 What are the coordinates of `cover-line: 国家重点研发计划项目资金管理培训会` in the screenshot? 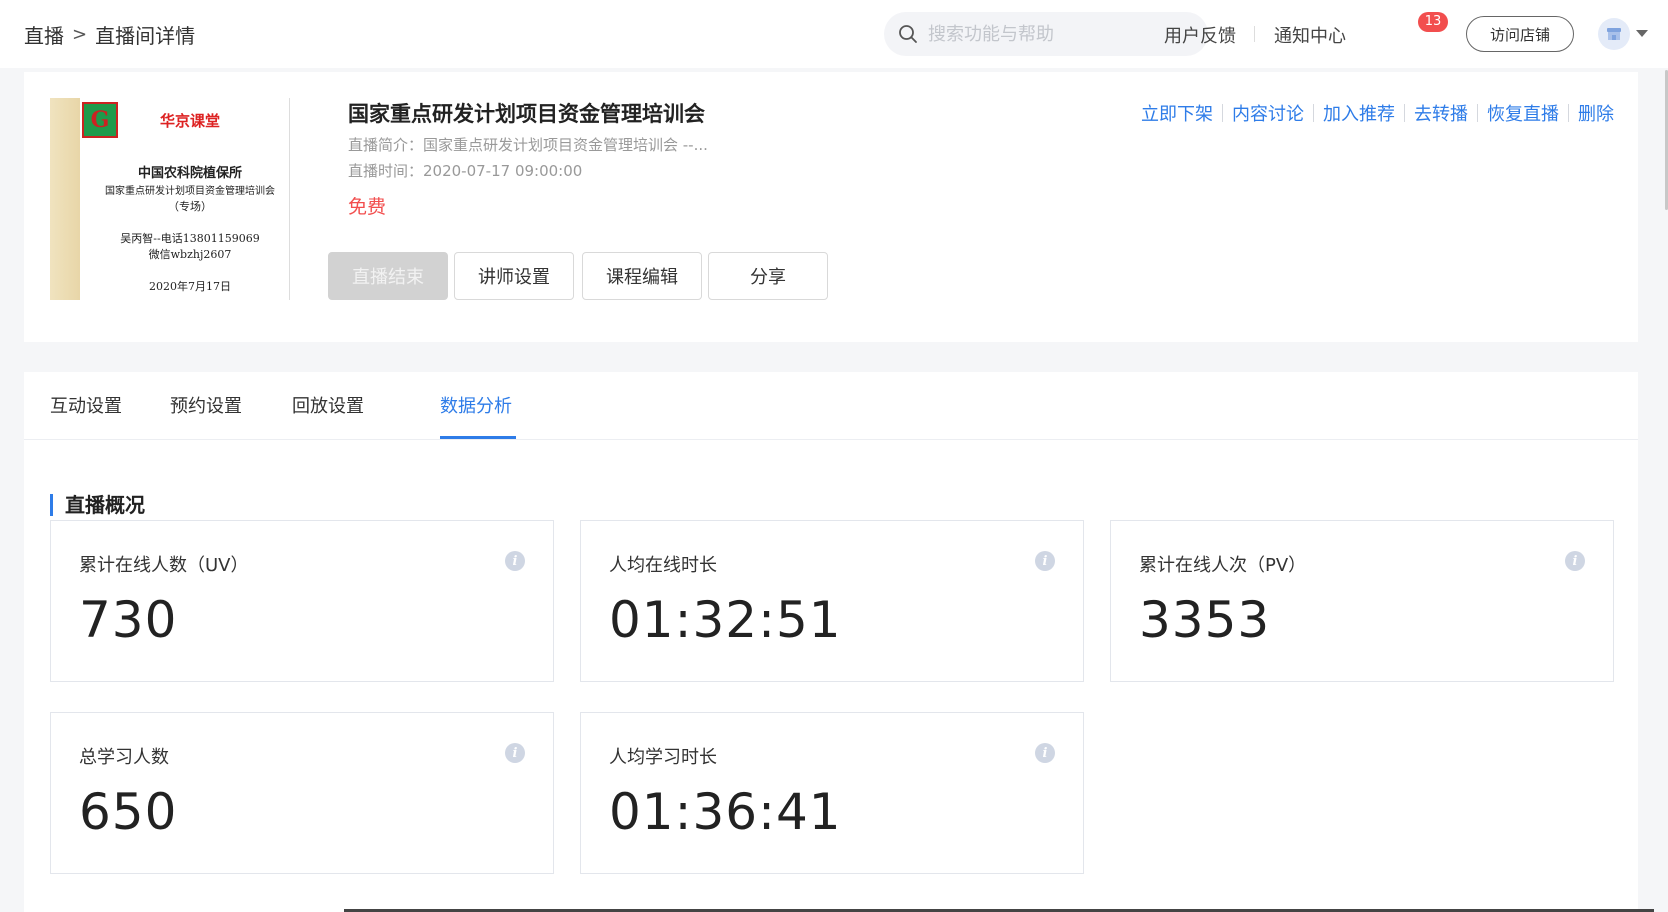 It's located at (190, 191).